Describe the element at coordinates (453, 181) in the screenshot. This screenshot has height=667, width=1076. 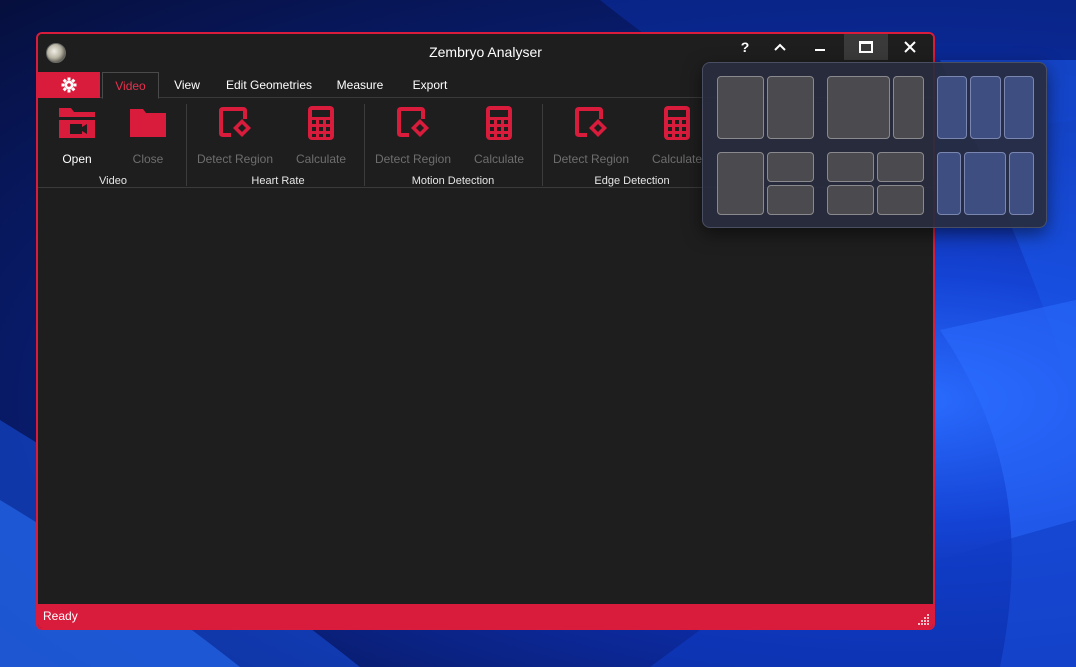
I see `group-label-motion-detection: Motion Detection` at that location.